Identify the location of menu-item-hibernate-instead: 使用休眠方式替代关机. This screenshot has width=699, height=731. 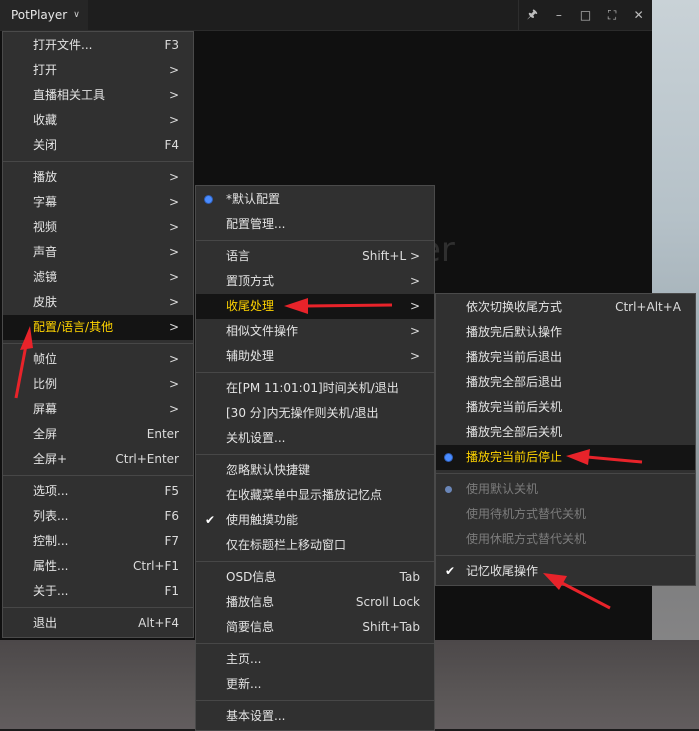
(565, 539).